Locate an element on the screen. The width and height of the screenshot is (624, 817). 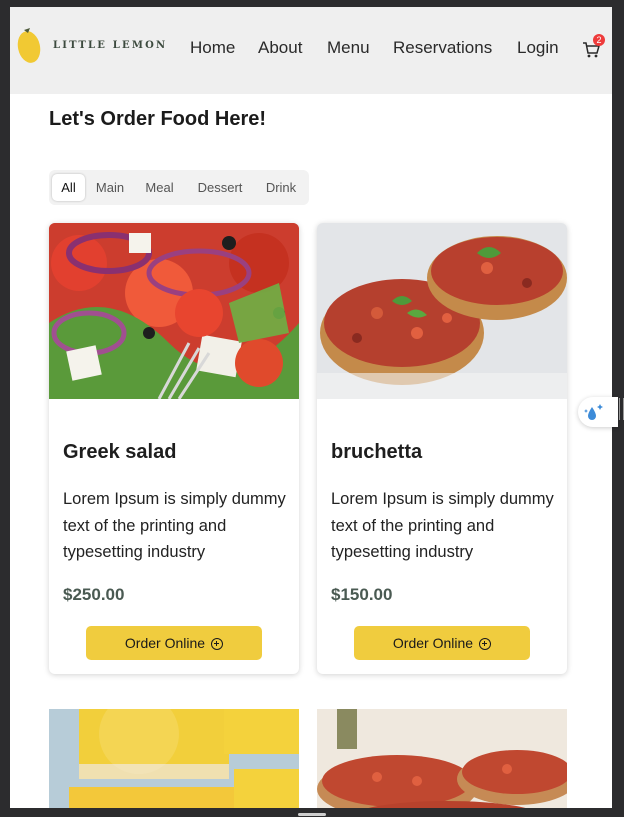
sparkle-drop-icon is located at coordinates (593, 412).